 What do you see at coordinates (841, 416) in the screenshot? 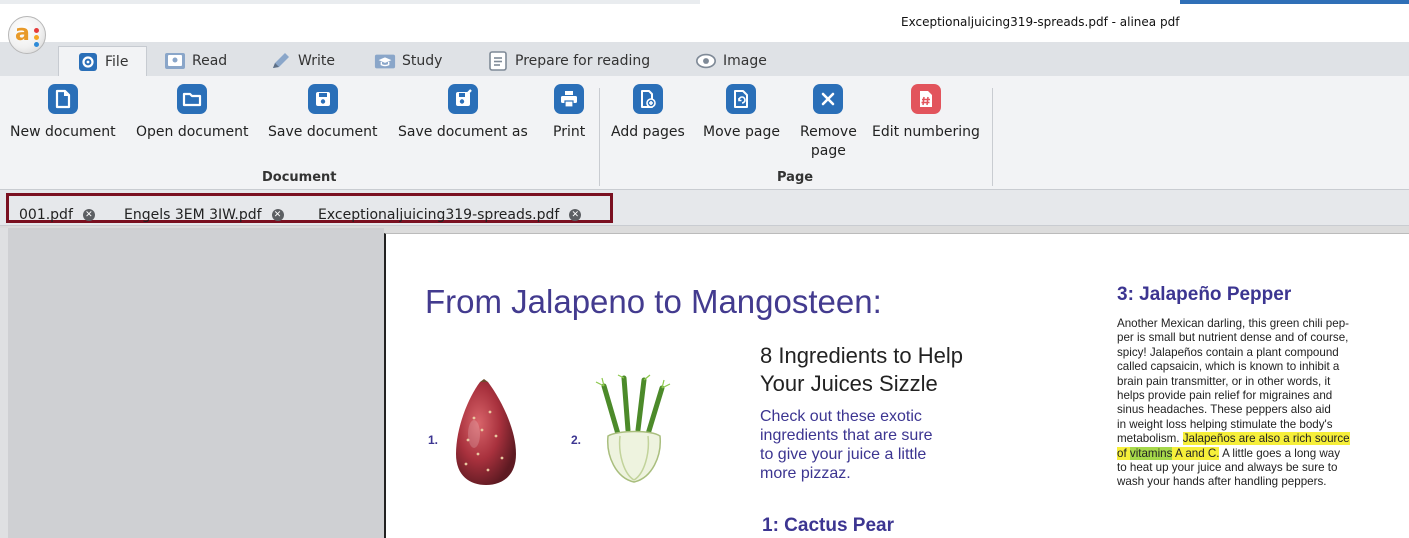
I see `pdf-intro-line1: Check out these exotic` at bounding box center [841, 416].